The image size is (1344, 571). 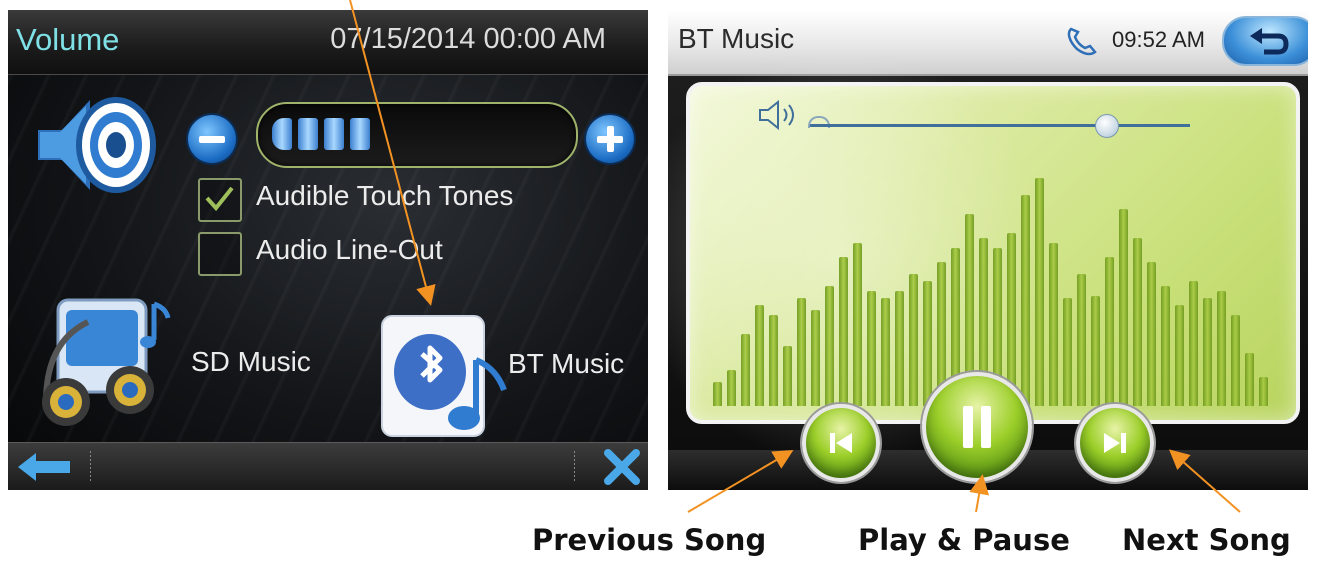 What do you see at coordinates (468, 39) in the screenshot?
I see `datetime-display: 07/15/2014 00:00 AM` at bounding box center [468, 39].